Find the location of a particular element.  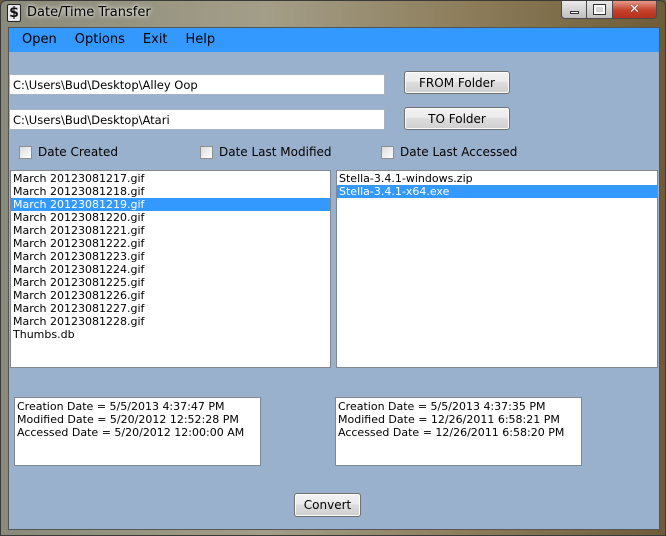

minimize-button is located at coordinates (574, 10).